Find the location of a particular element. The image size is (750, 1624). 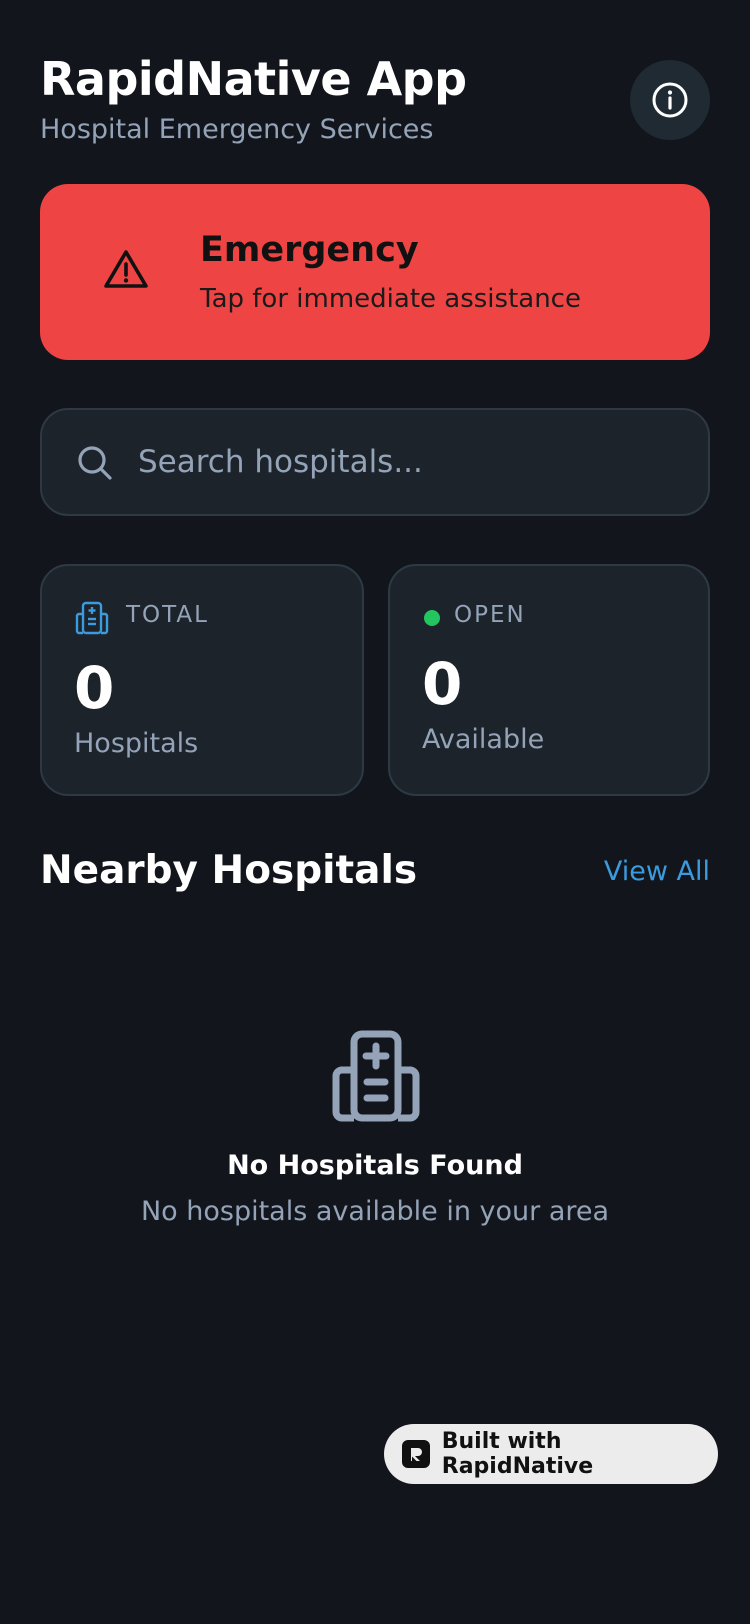

info-button is located at coordinates (670, 100).